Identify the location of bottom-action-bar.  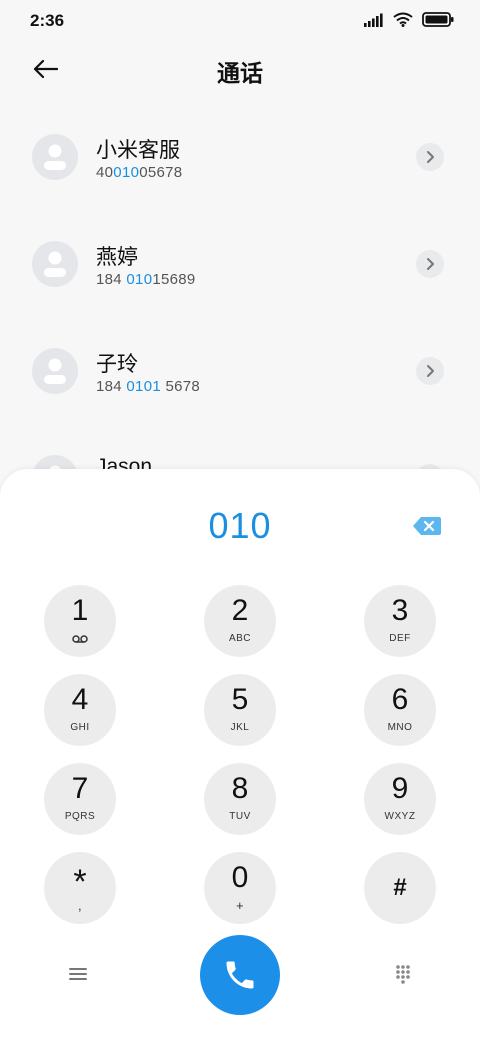
(240, 975).